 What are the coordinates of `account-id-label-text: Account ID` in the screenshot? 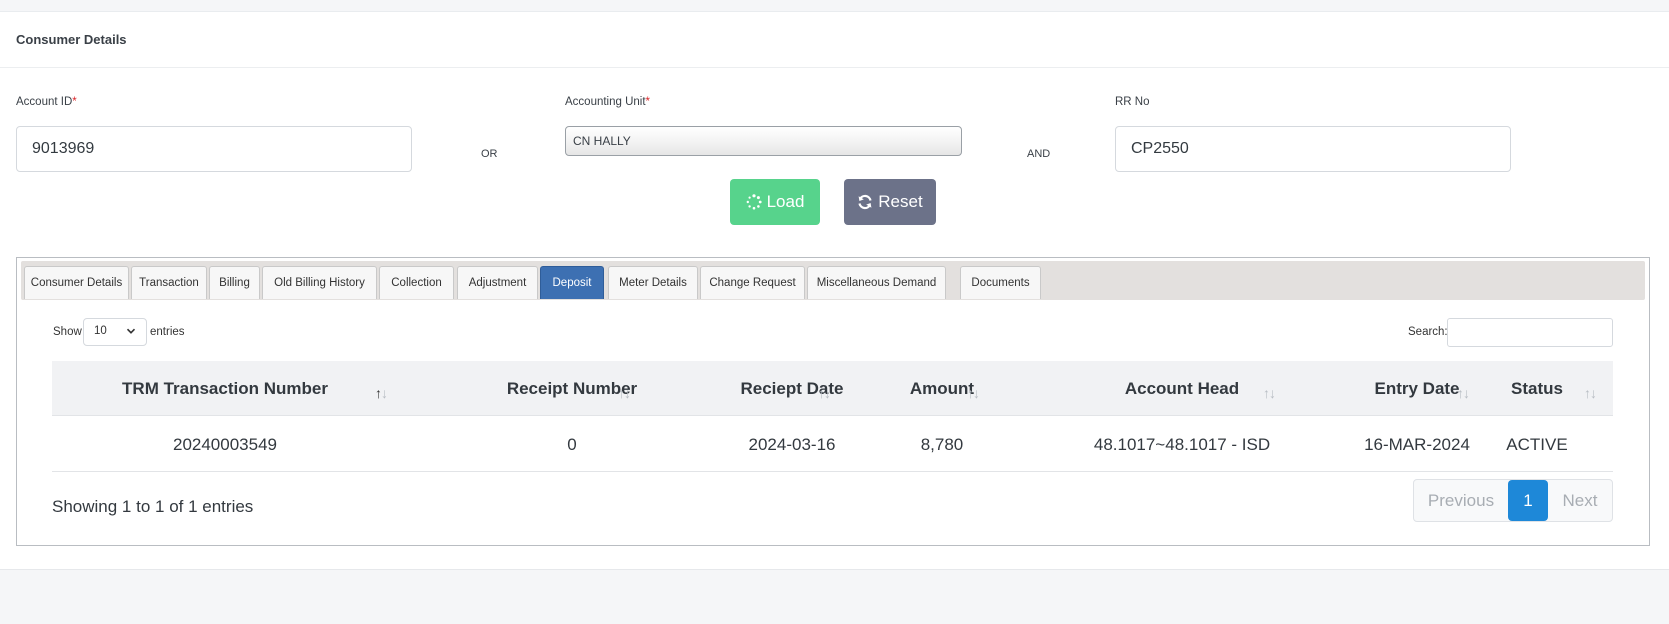 It's located at (44, 102).